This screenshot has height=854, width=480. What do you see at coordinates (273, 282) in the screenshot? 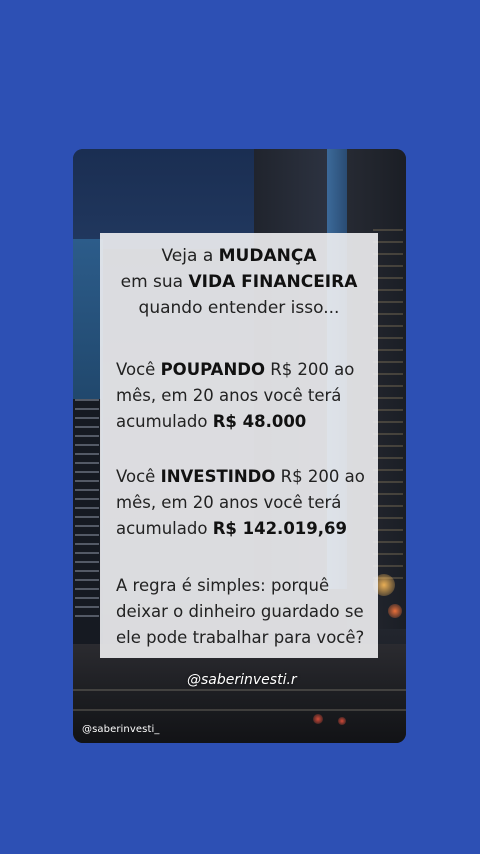
I see `intro-highlight: VIDA FINANCEIRA` at bounding box center [273, 282].